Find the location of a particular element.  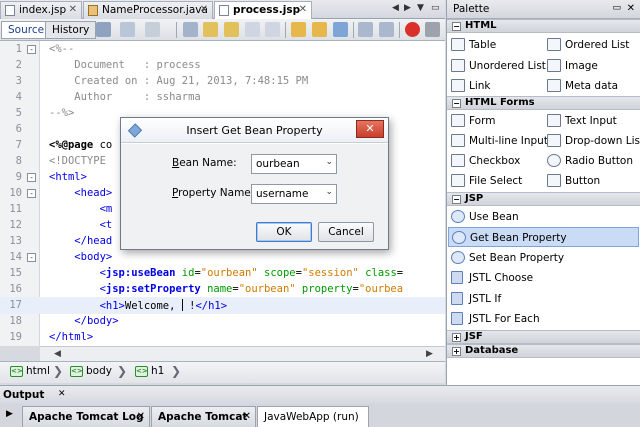

previous-bookmark-icon is located at coordinates (298, 29).